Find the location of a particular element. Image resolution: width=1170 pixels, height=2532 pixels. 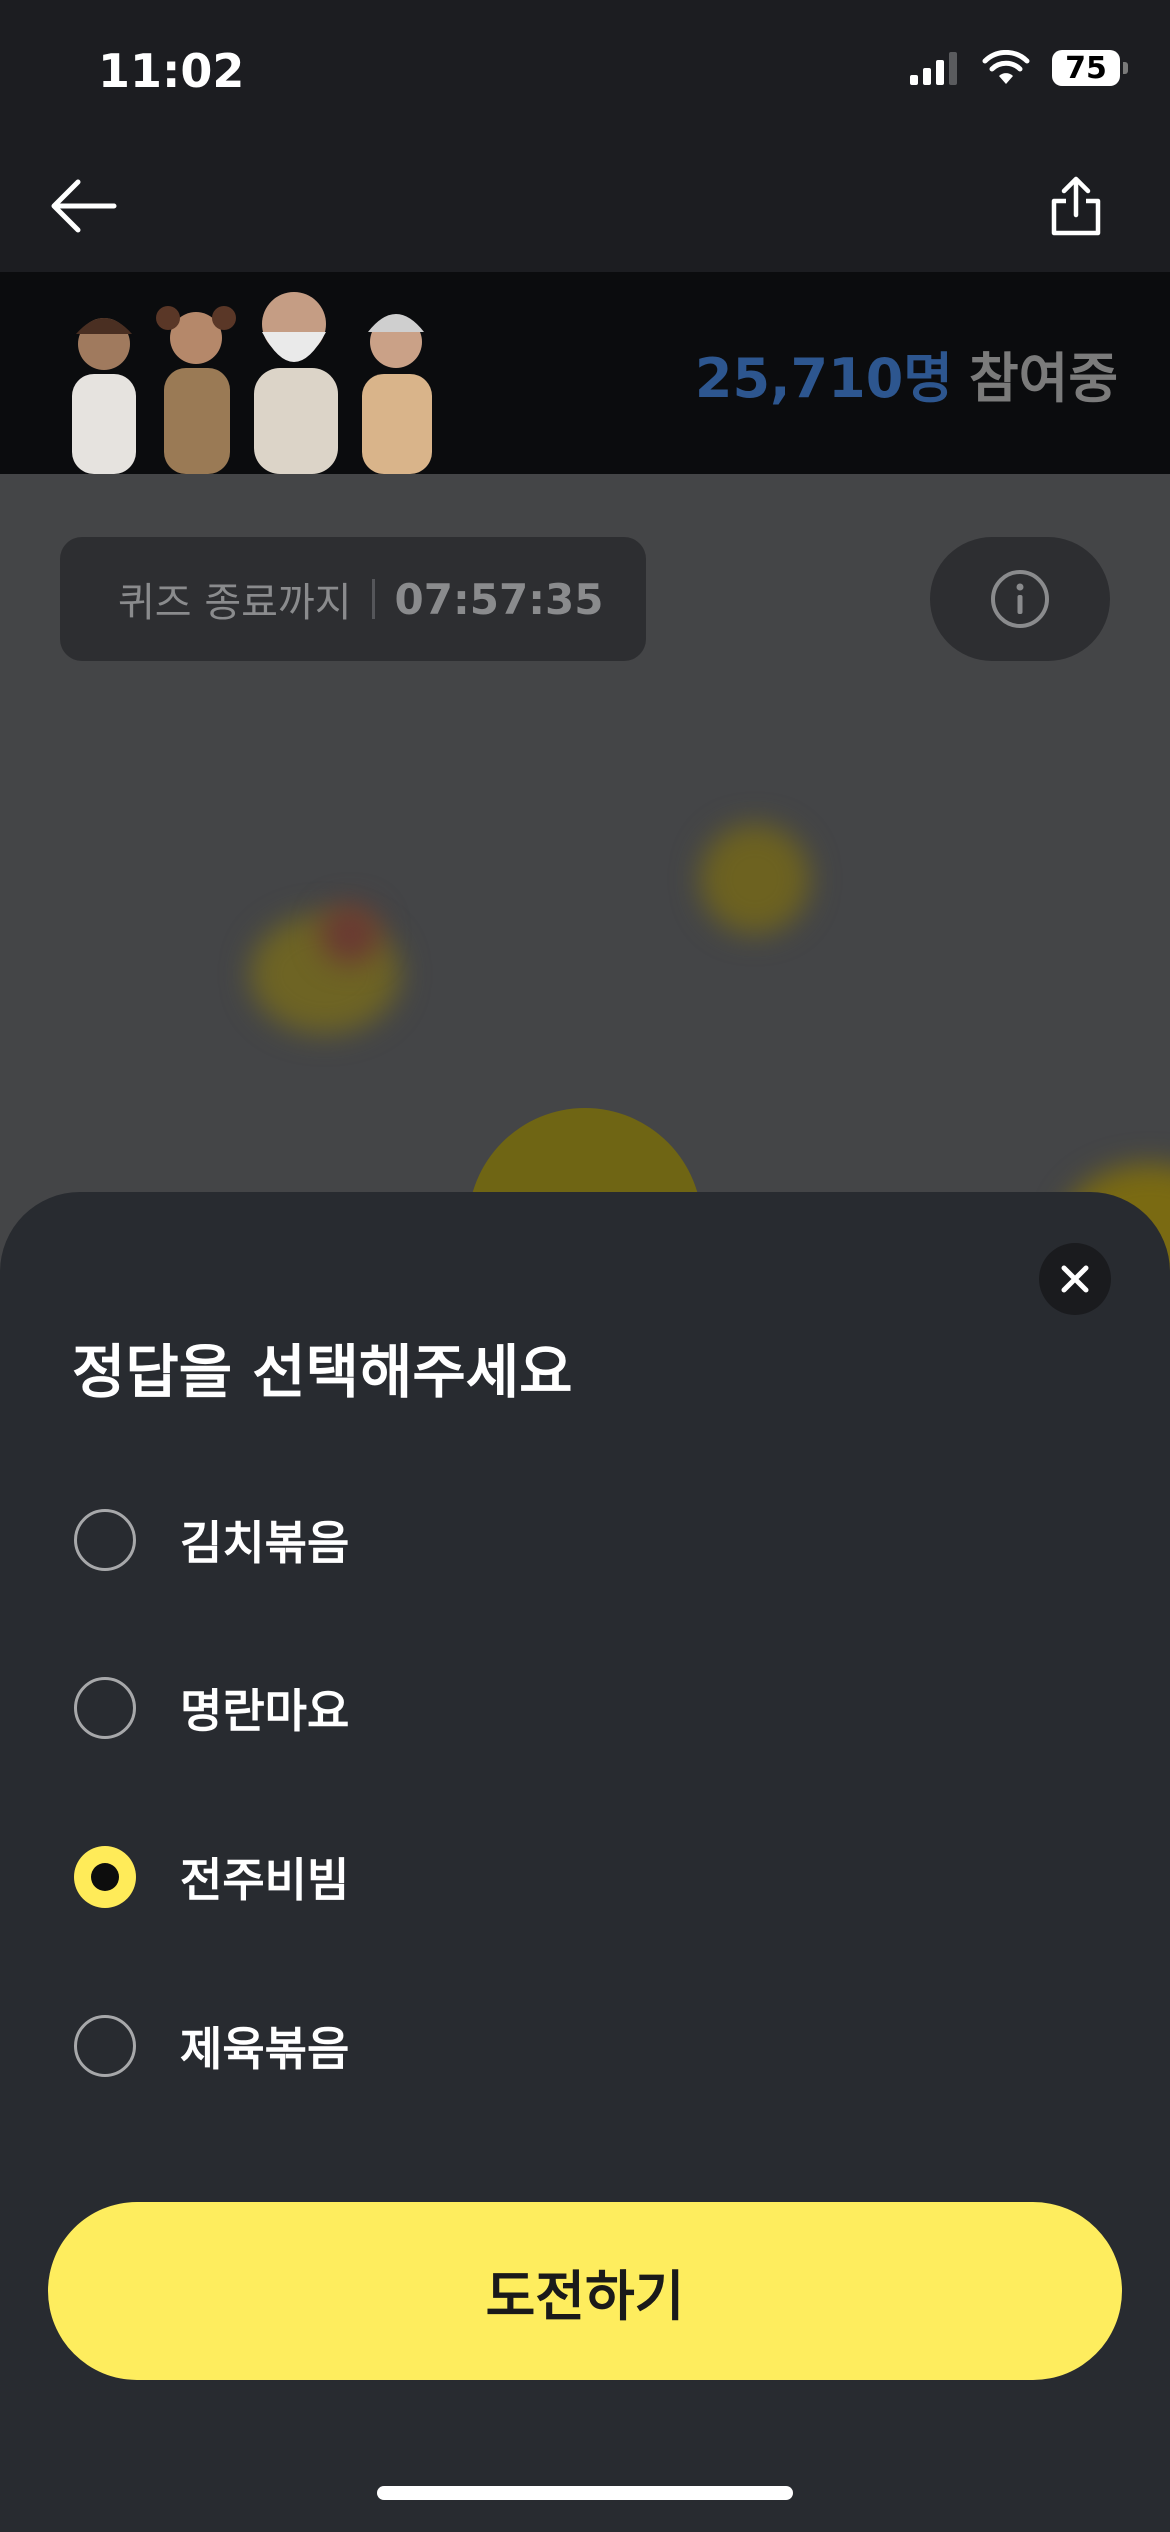

status-time: 11:02 is located at coordinates (171, 71).